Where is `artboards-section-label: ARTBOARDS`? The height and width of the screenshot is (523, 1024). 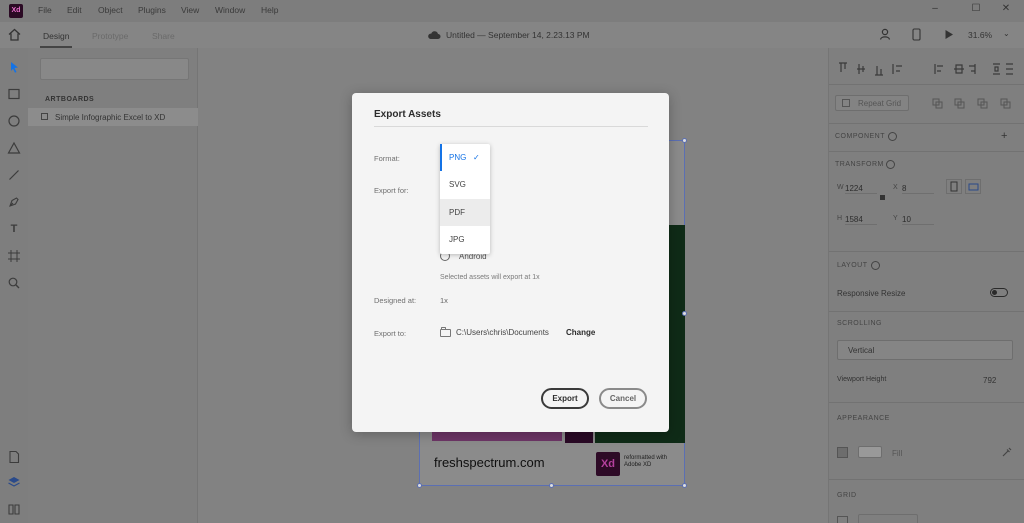
artboards-section-label: ARTBOARDS is located at coordinates (70, 99).